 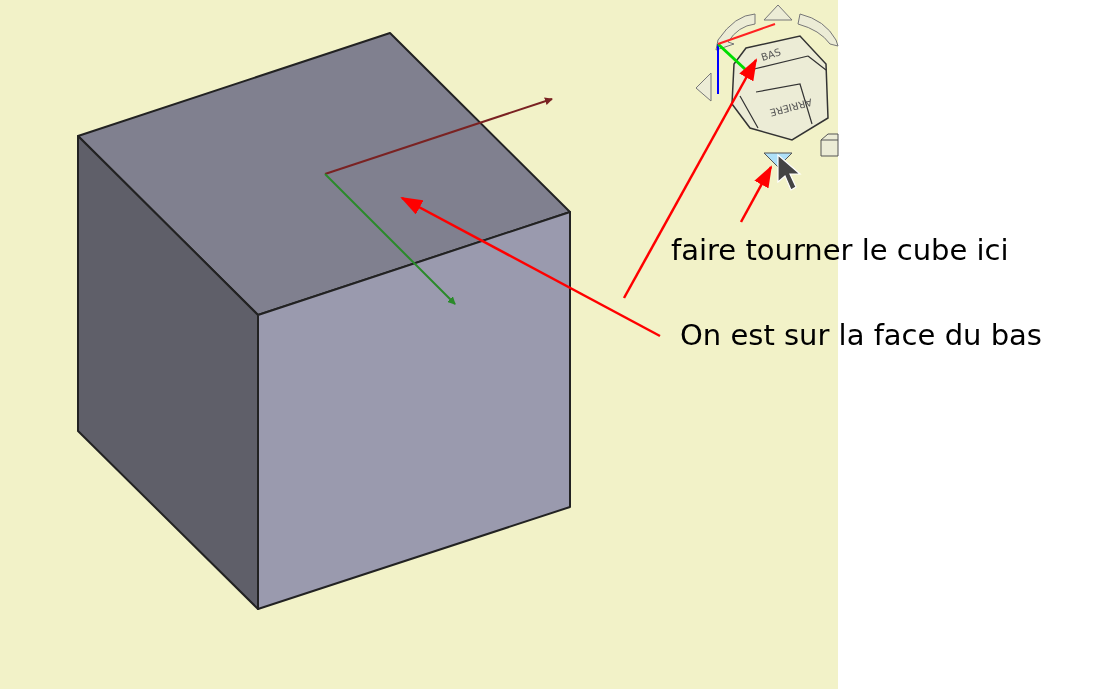 What do you see at coordinates (818, 30) in the screenshot?
I see `orbit-right-icon` at bounding box center [818, 30].